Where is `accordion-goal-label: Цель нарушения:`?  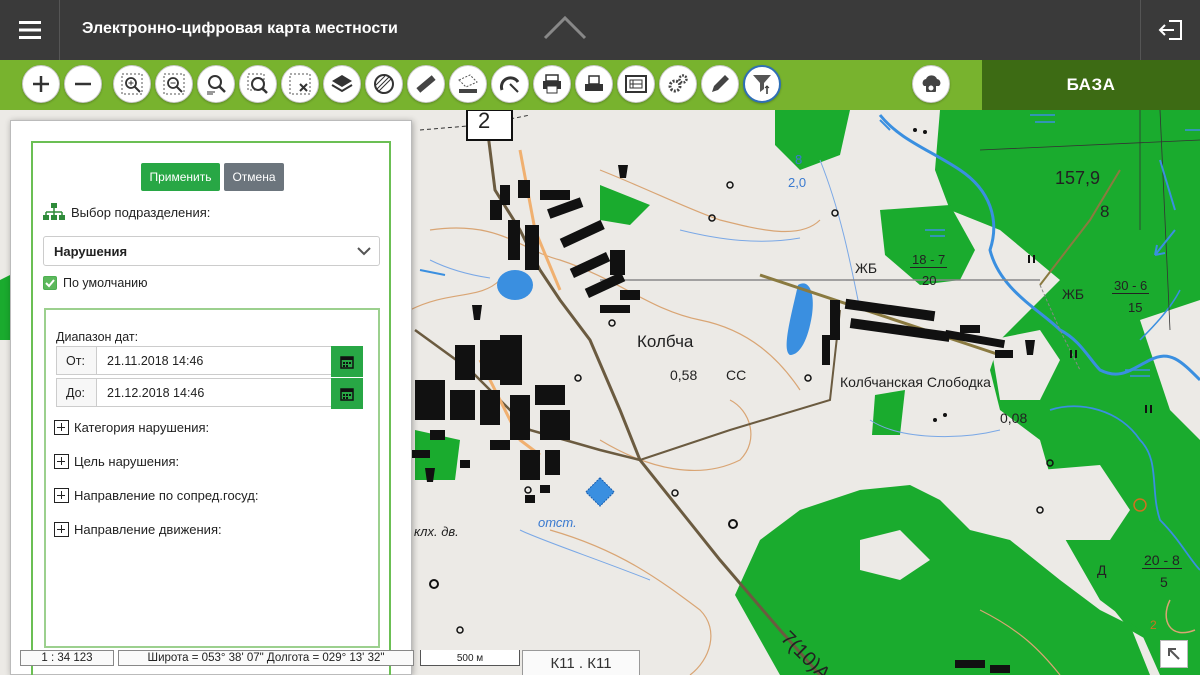
accordion-goal-label: Цель нарушения: is located at coordinates (127, 461).